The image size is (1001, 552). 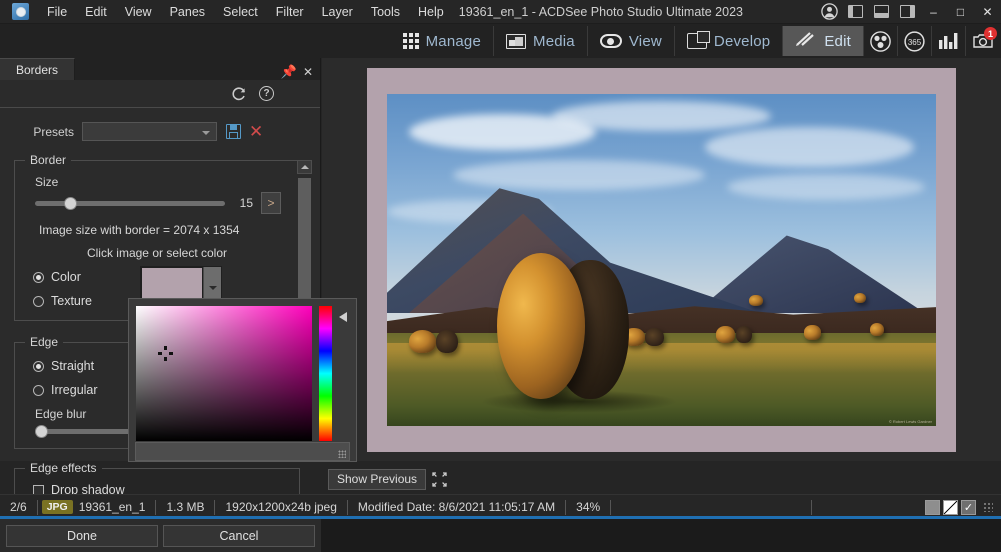 I want to click on edit-brush-icon, so click(x=806, y=41).